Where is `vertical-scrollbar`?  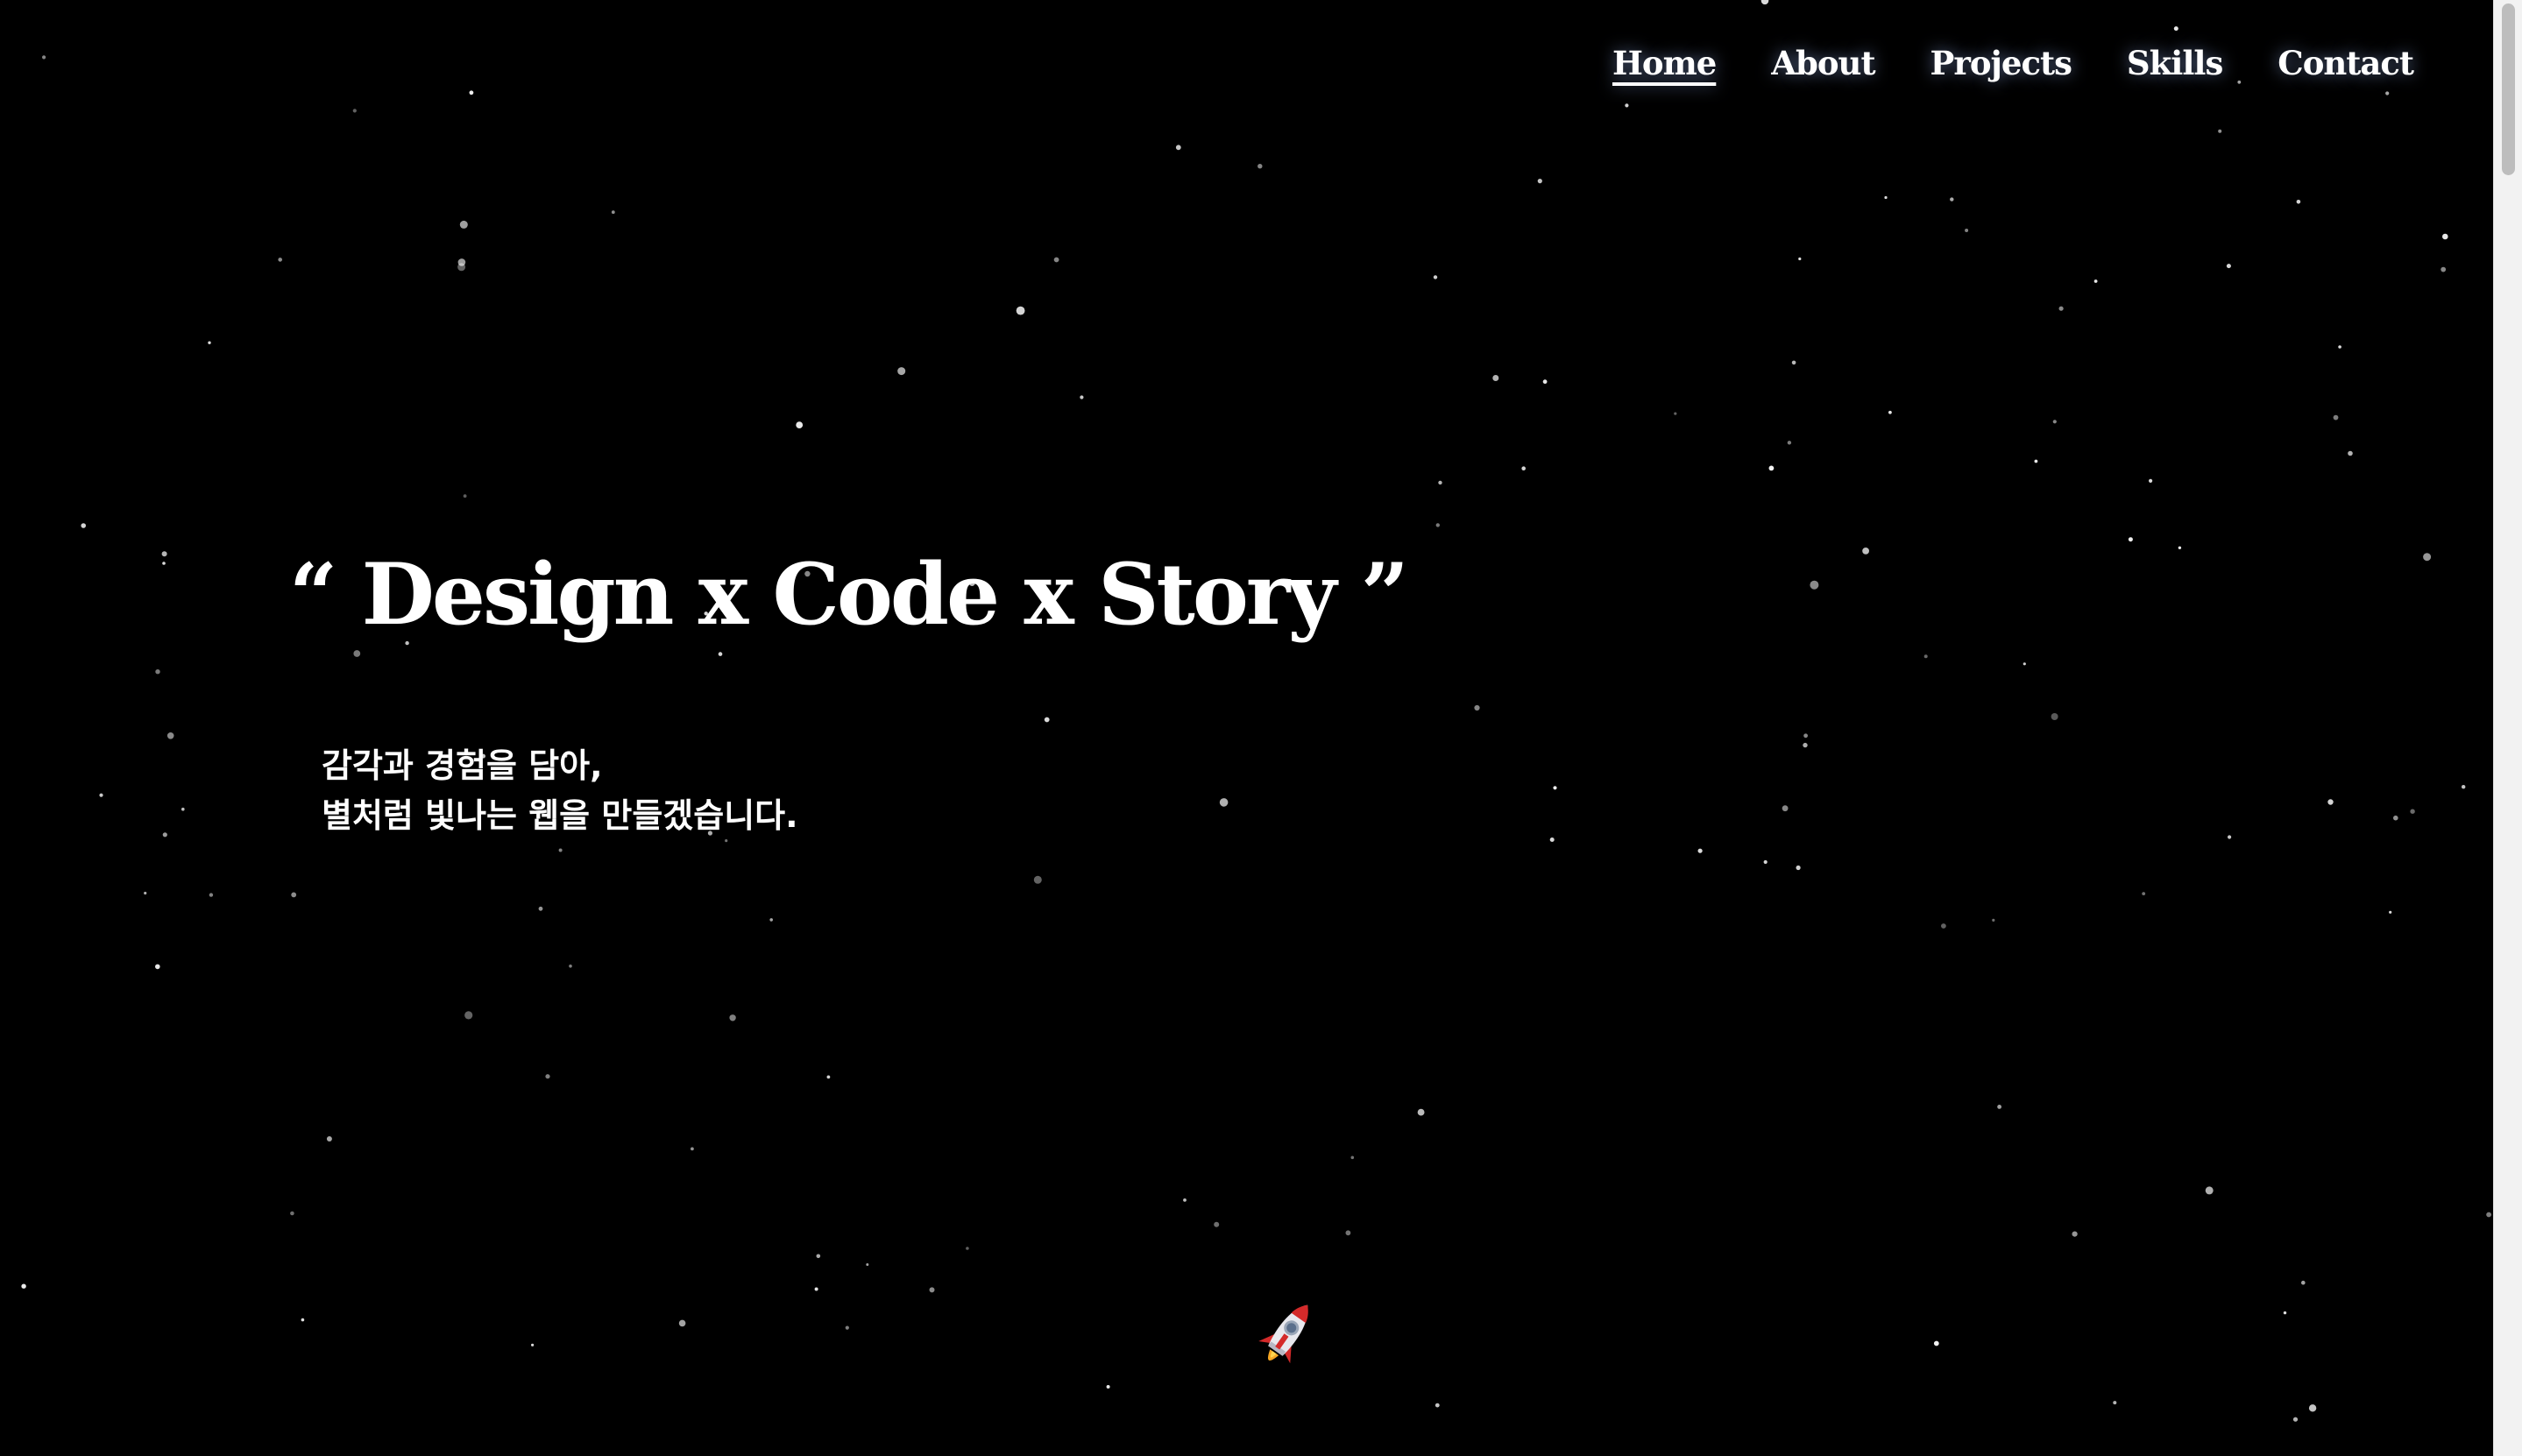 vertical-scrollbar is located at coordinates (2507, 728).